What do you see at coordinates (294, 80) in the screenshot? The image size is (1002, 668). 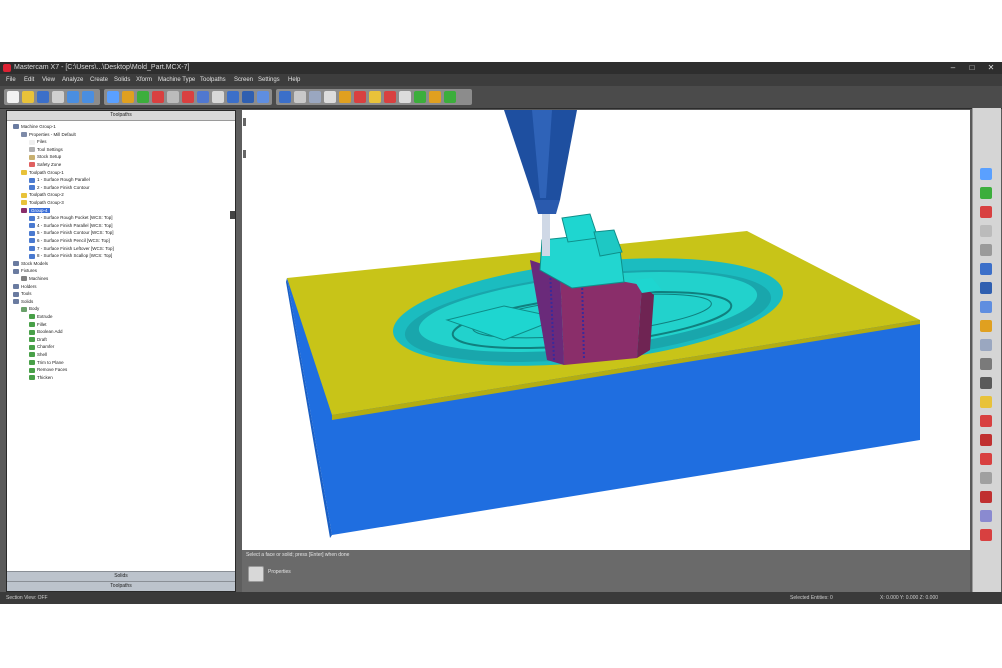 I see `menu-help: Help` at bounding box center [294, 80].